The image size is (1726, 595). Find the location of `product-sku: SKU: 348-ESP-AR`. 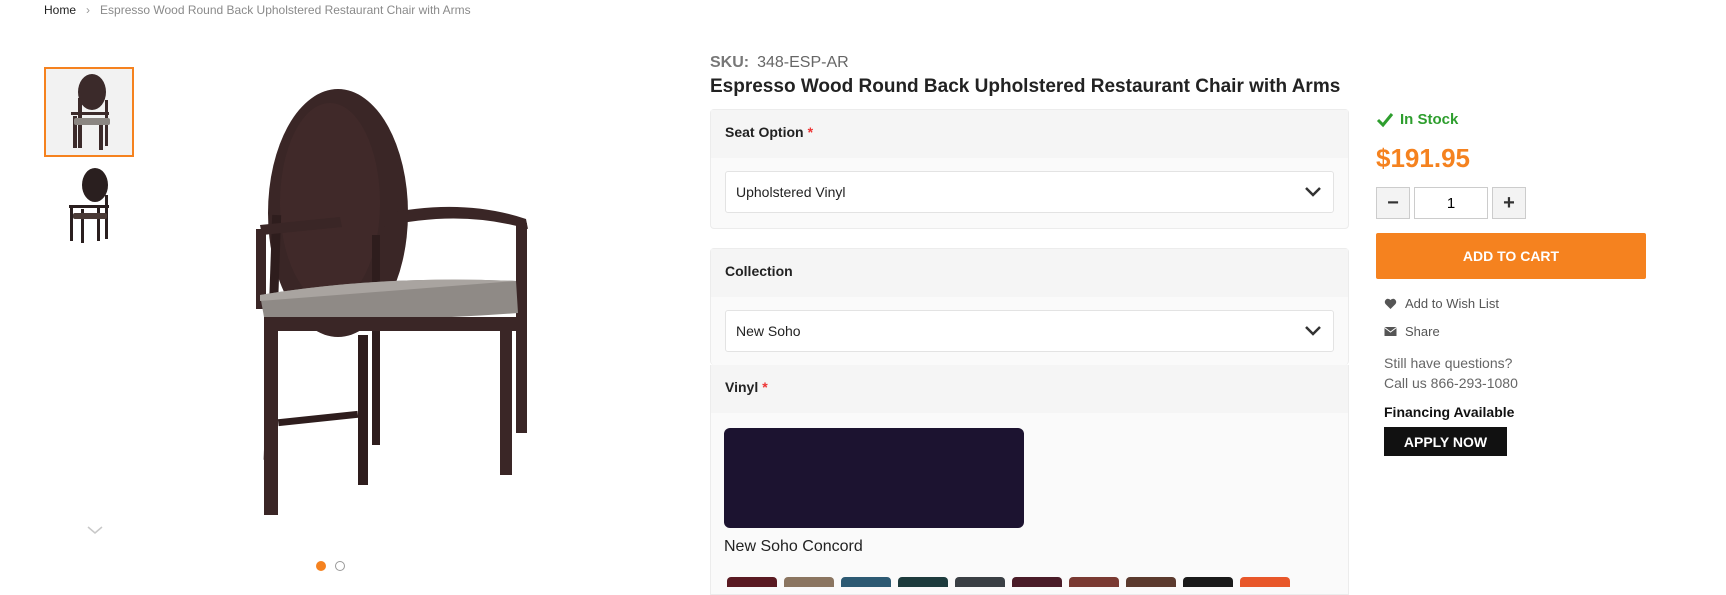

product-sku: SKU: 348-ESP-AR is located at coordinates (779, 63).